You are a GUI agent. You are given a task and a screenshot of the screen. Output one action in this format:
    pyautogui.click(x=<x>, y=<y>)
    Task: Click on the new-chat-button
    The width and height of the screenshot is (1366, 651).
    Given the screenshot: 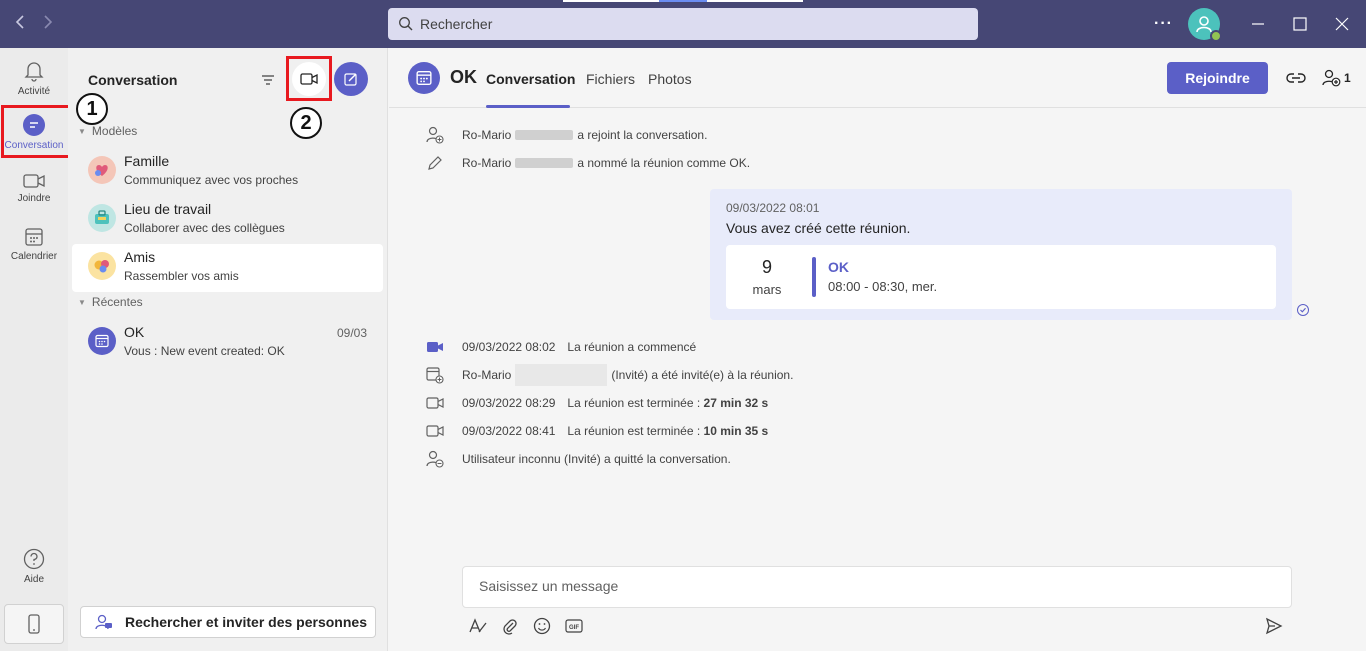 What is the action you would take?
    pyautogui.click(x=351, y=79)
    